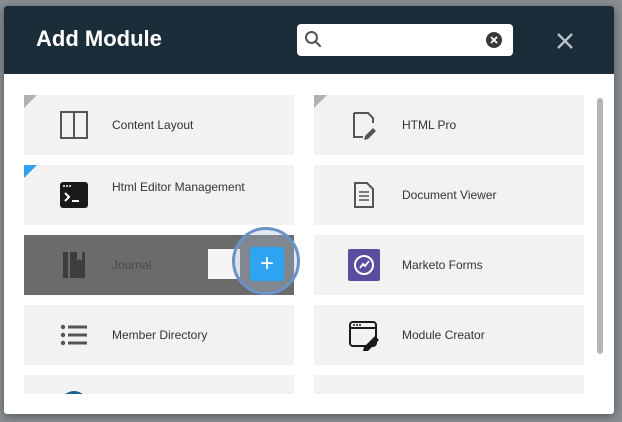 The width and height of the screenshot is (622, 422). I want to click on module-label: Document Viewer, so click(449, 195).